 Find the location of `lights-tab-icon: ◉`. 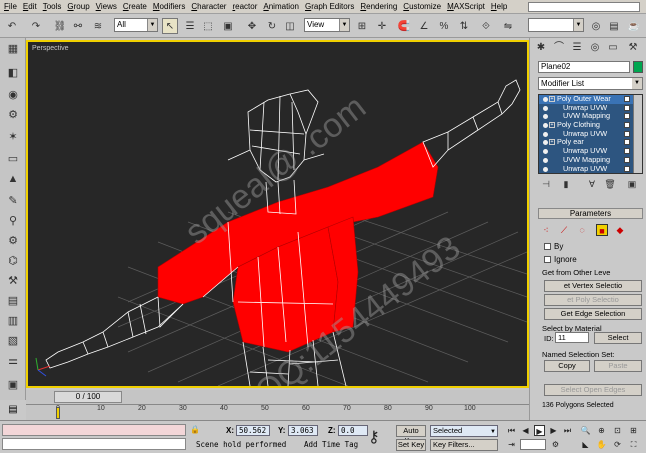

lights-tab-icon: ◉ is located at coordinates (13, 95).